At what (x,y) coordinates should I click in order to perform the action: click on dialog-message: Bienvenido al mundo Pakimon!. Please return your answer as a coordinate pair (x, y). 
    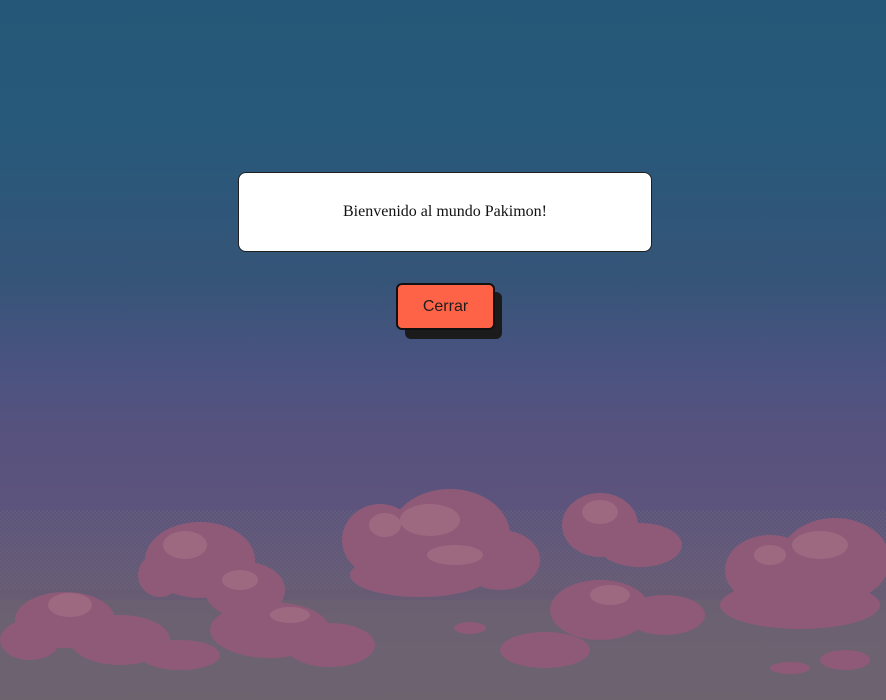
    Looking at the image, I should click on (445, 211).